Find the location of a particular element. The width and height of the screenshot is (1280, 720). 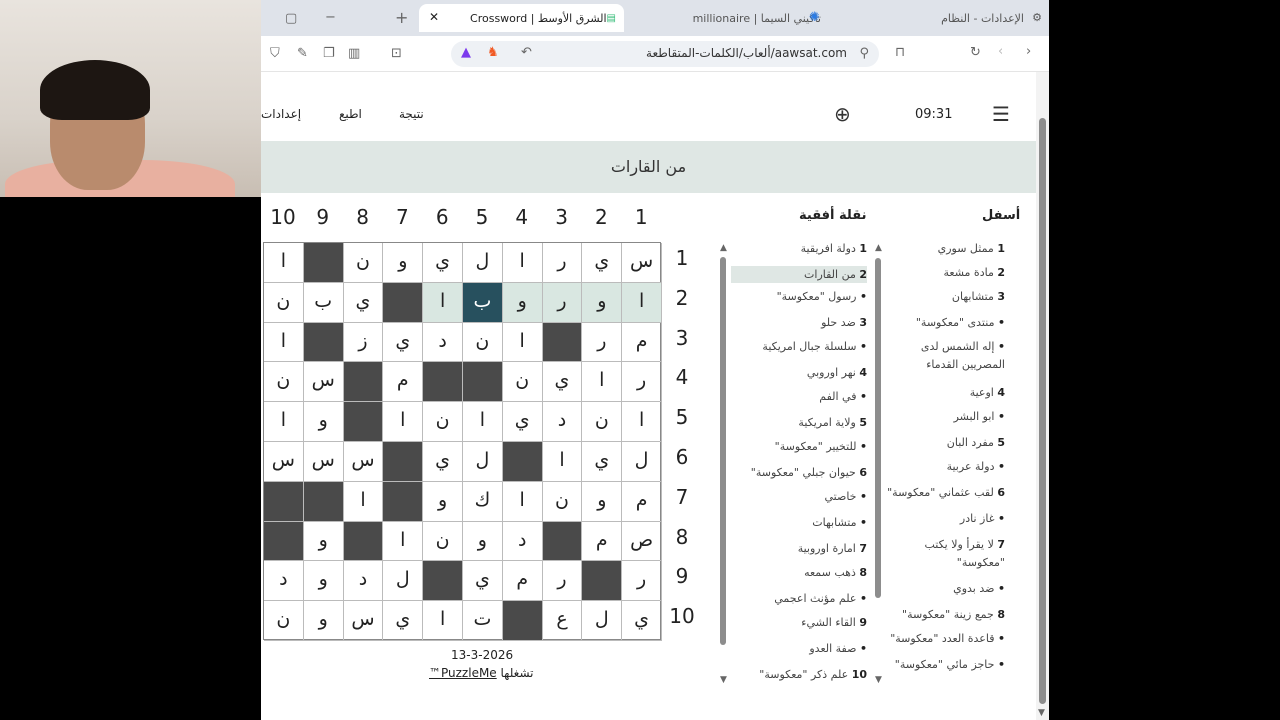

down-clue: • إله الشمس لدى is located at coordinates (963, 346).